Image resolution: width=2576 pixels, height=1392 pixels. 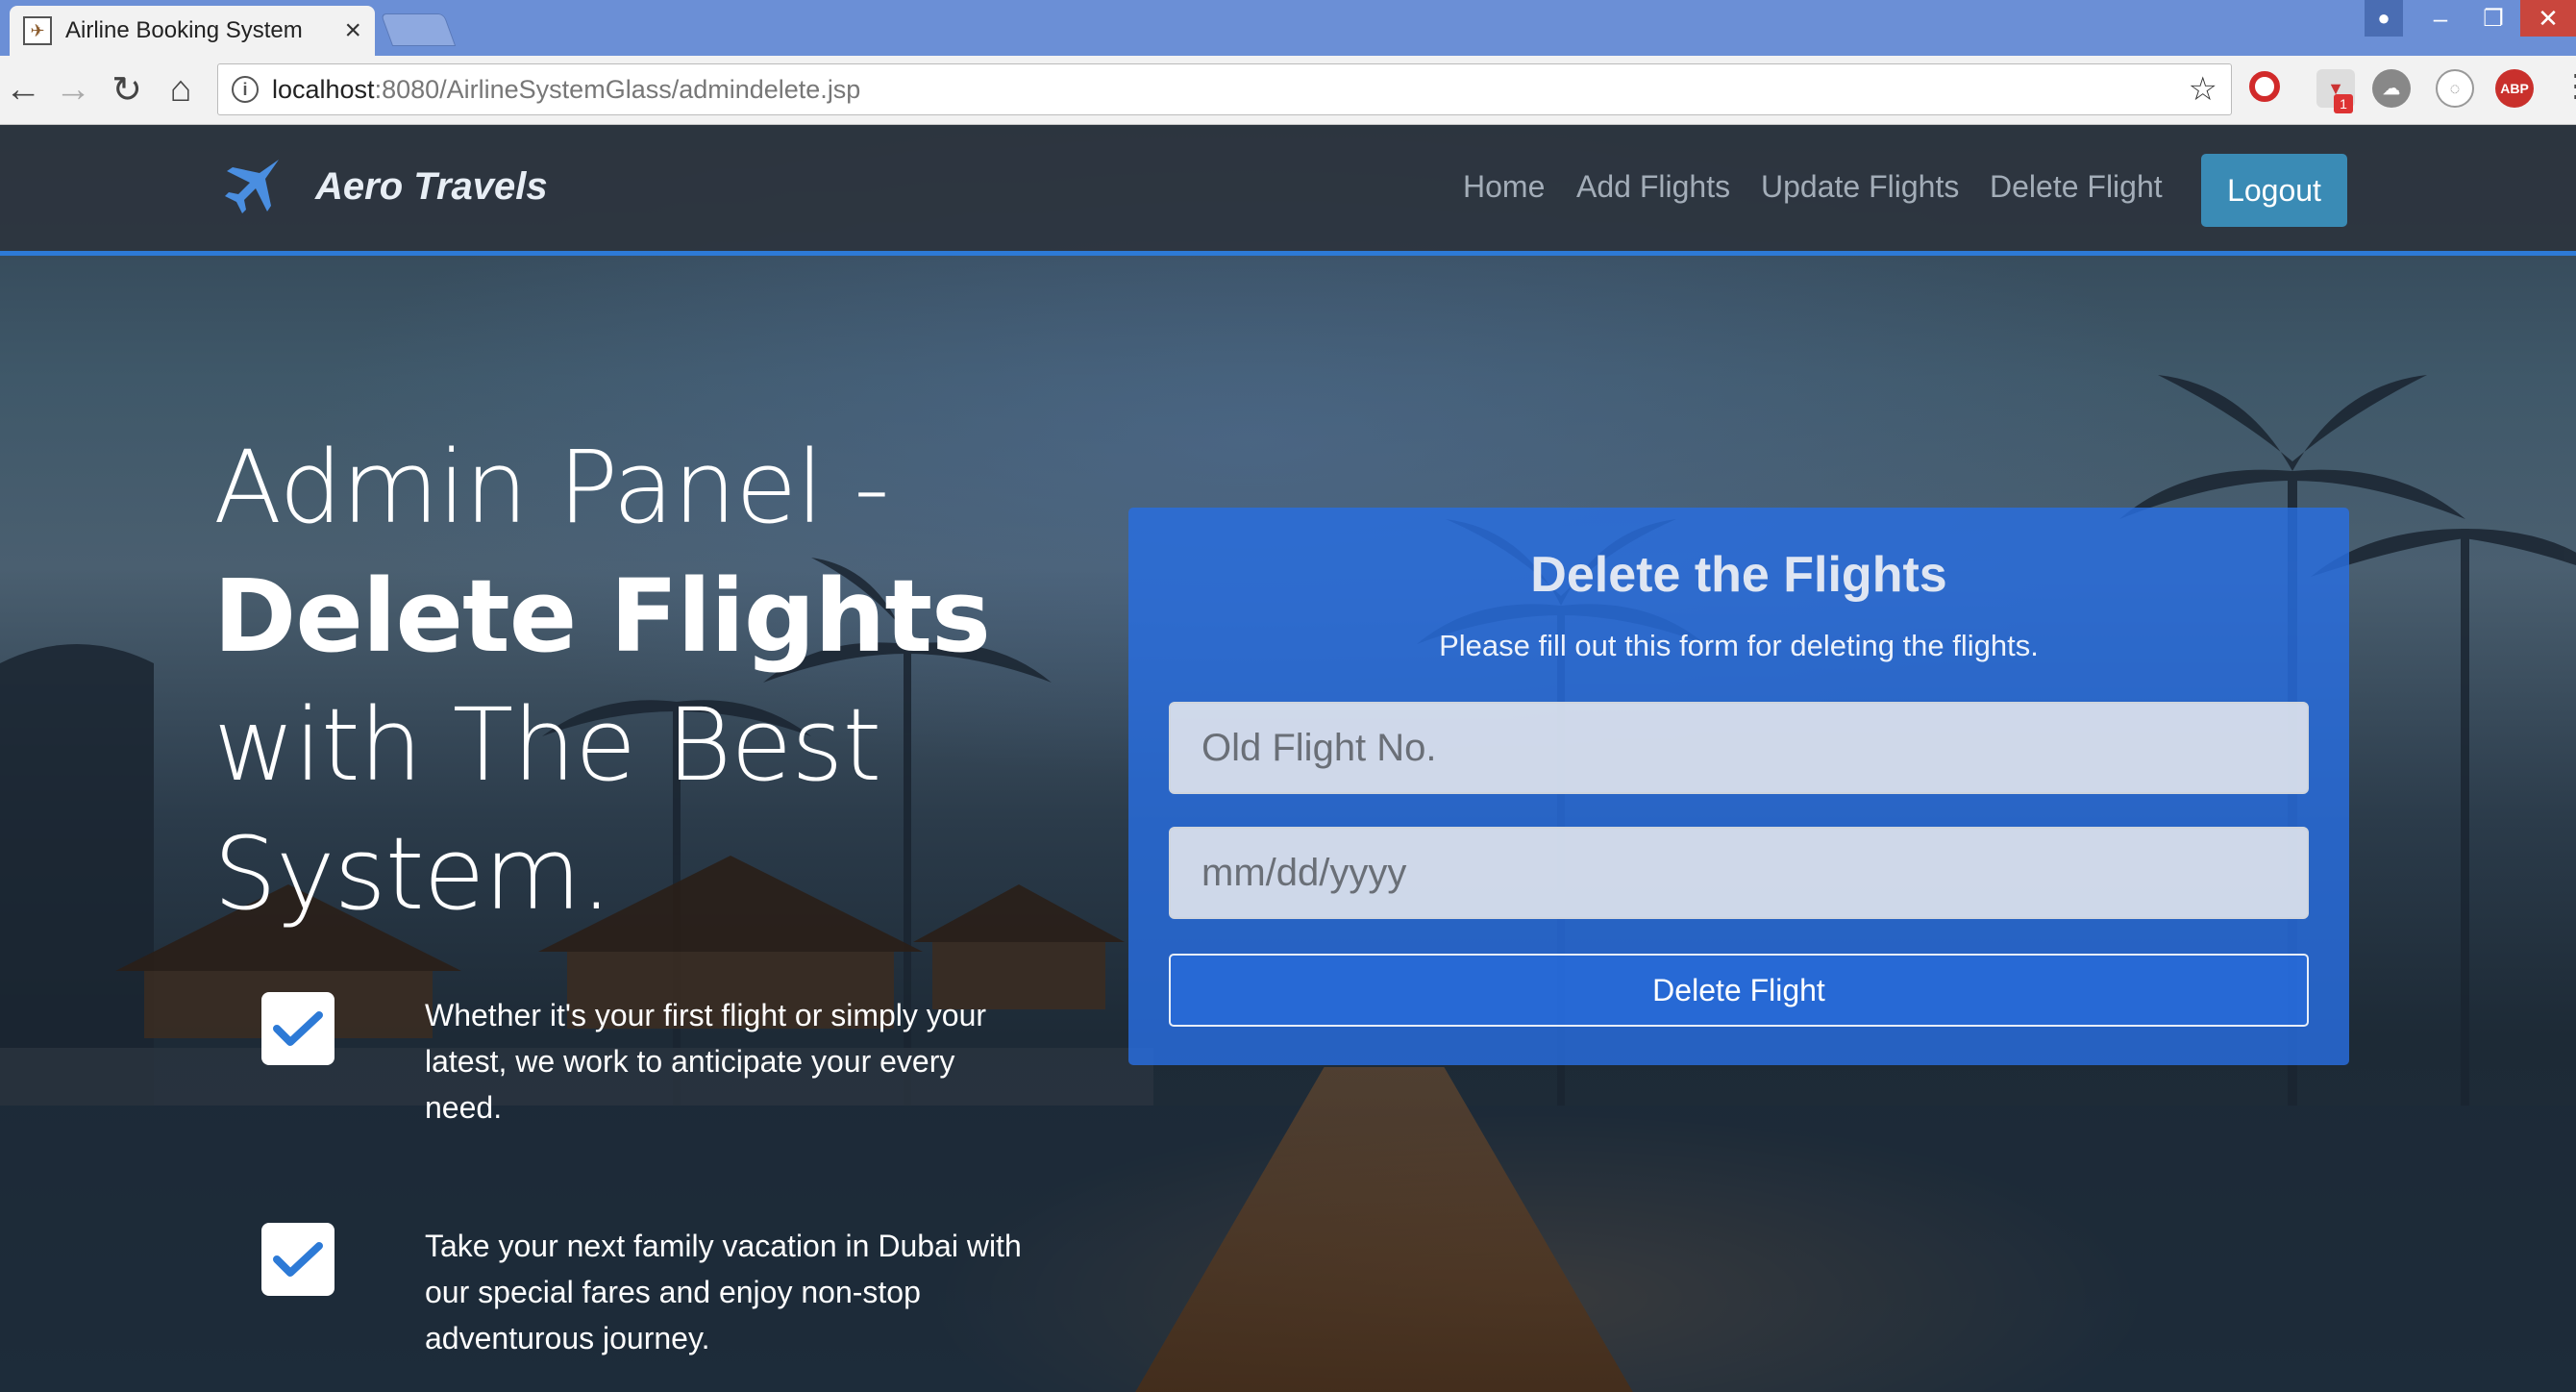 What do you see at coordinates (432, 186) in the screenshot?
I see `brand-name: Aero Travels` at bounding box center [432, 186].